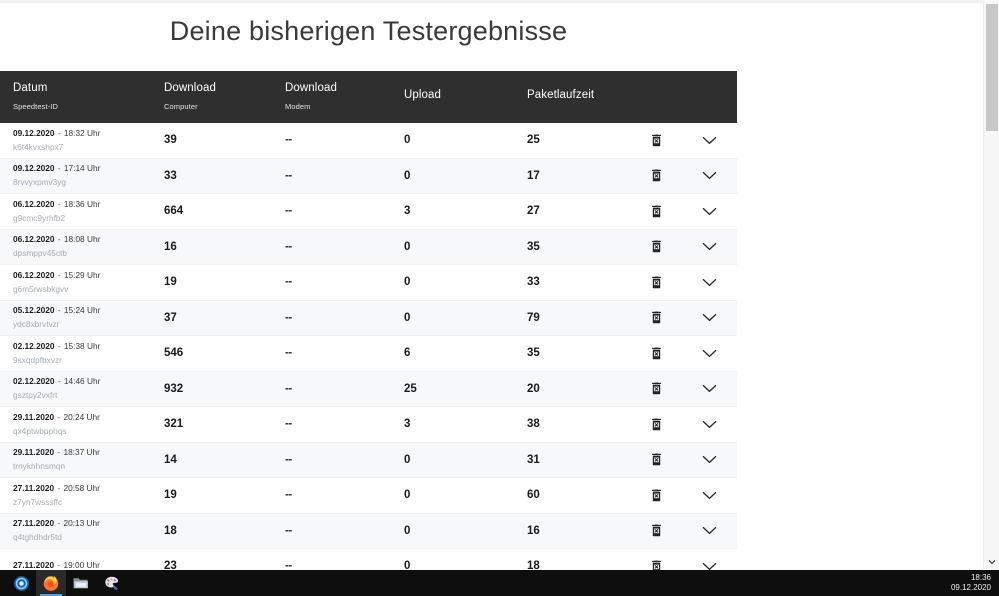  Describe the element at coordinates (57, 310) in the screenshot. I see `row-date: 05.12.2020 - 15:24 Uhr` at that location.